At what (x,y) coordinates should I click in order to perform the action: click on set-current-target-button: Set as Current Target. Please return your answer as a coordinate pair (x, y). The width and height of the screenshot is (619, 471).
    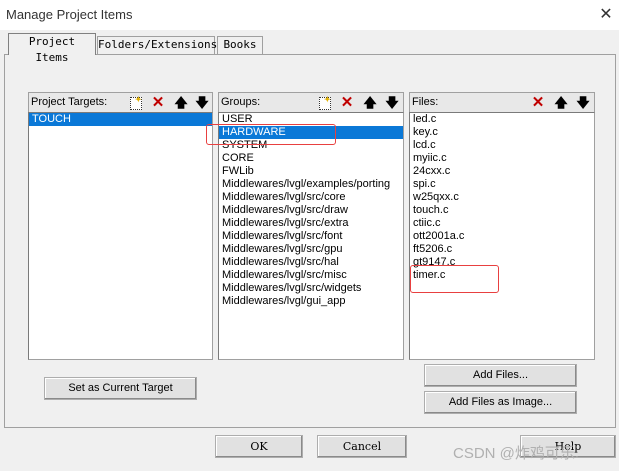
    Looking at the image, I should click on (120, 388).